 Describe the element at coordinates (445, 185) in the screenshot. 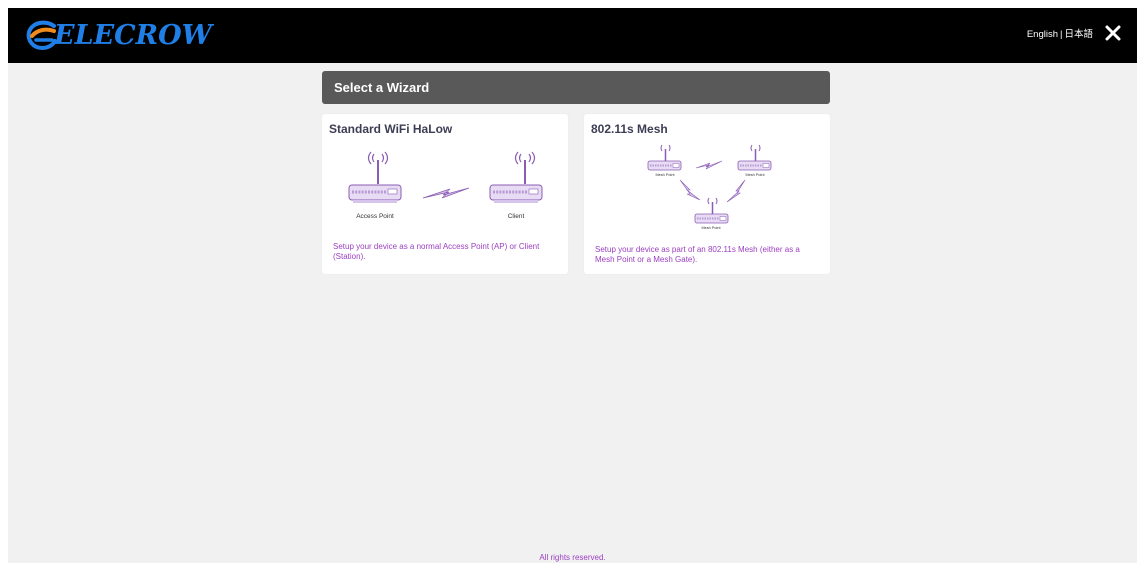

I see `access-point-client-diagram: Access Point Client` at that location.